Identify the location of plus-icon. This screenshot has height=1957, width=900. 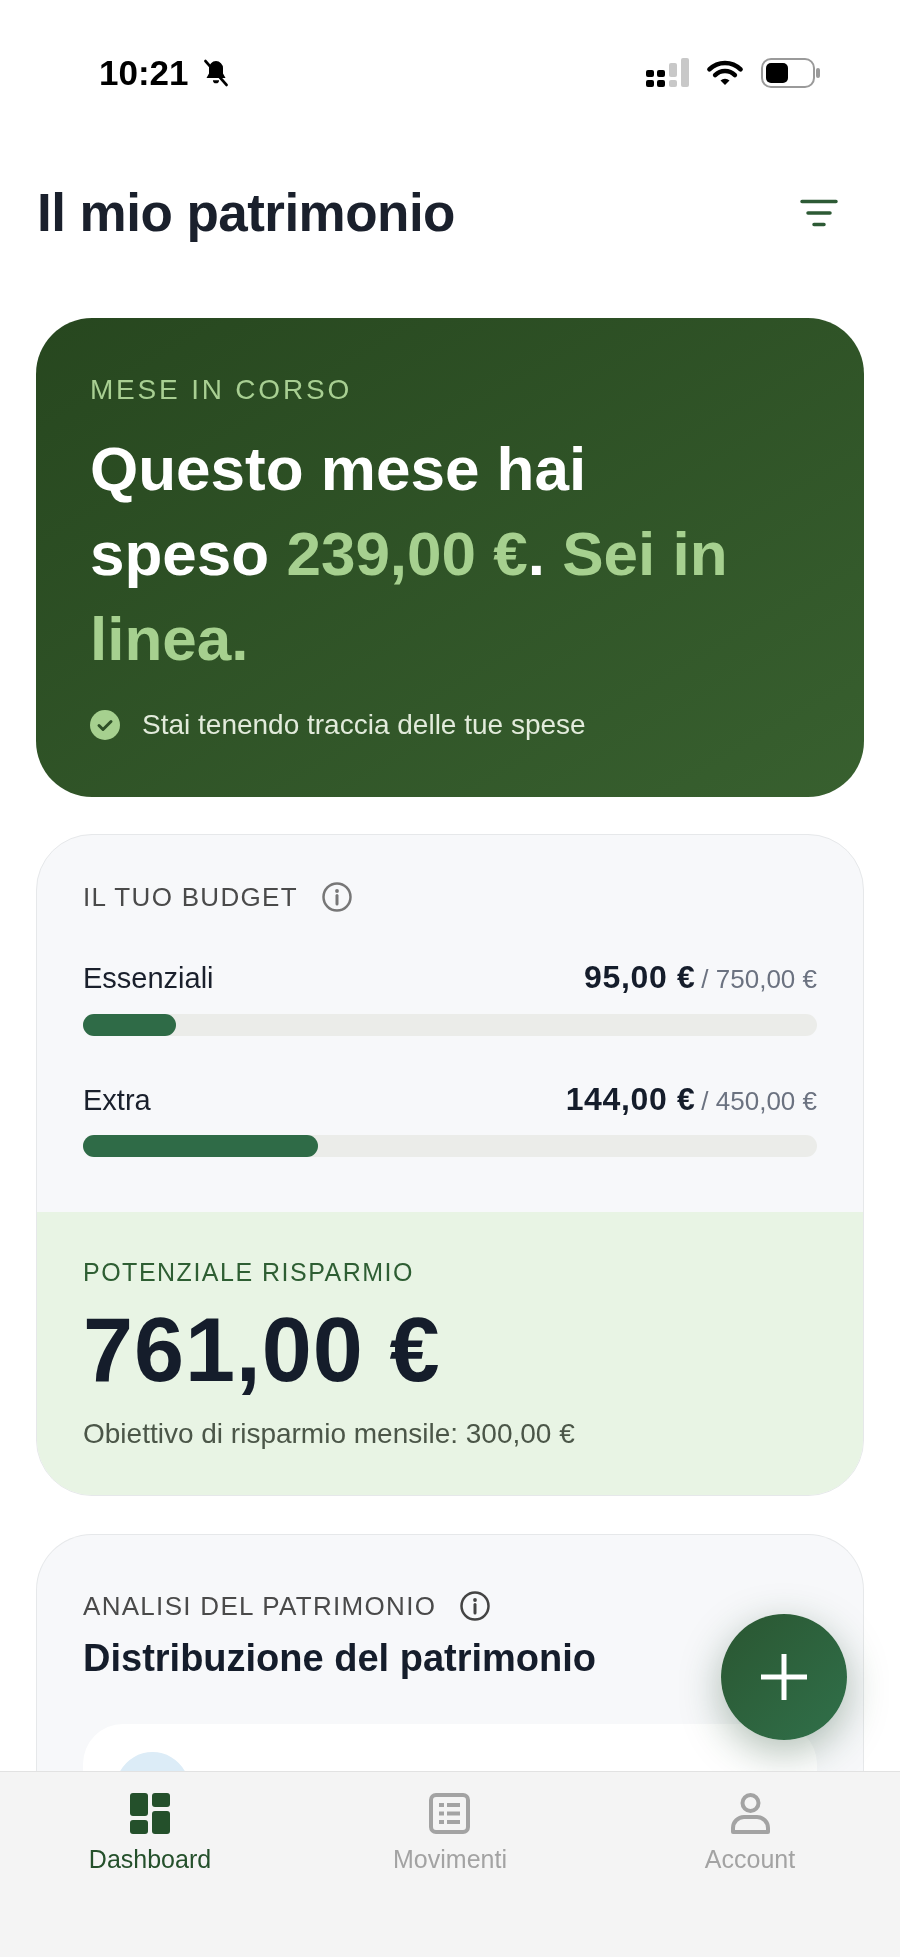
(784, 1677).